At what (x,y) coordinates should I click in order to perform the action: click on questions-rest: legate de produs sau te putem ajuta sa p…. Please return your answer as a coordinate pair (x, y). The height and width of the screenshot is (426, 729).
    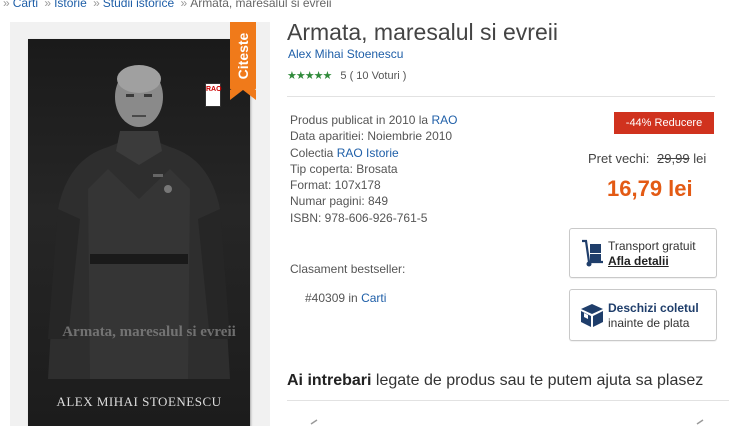
    Looking at the image, I should click on (537, 380).